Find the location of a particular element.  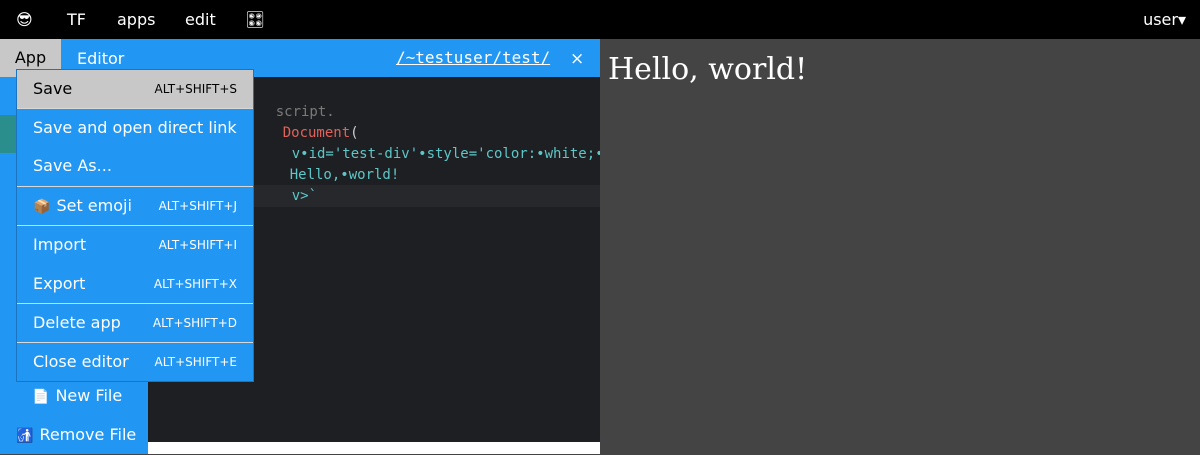

menu-item-import: Import ALT+SHIFT+I is located at coordinates (135, 245).